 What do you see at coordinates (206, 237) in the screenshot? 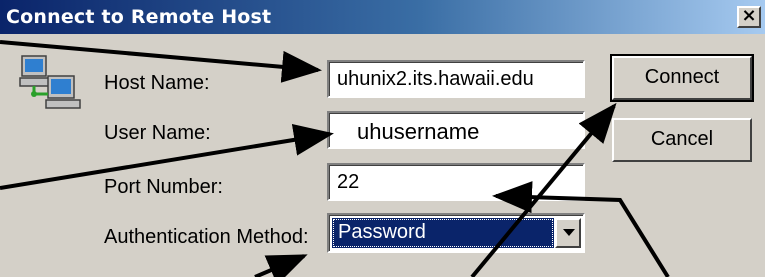
I see `auth-method-label: Authentication Method:` at bounding box center [206, 237].